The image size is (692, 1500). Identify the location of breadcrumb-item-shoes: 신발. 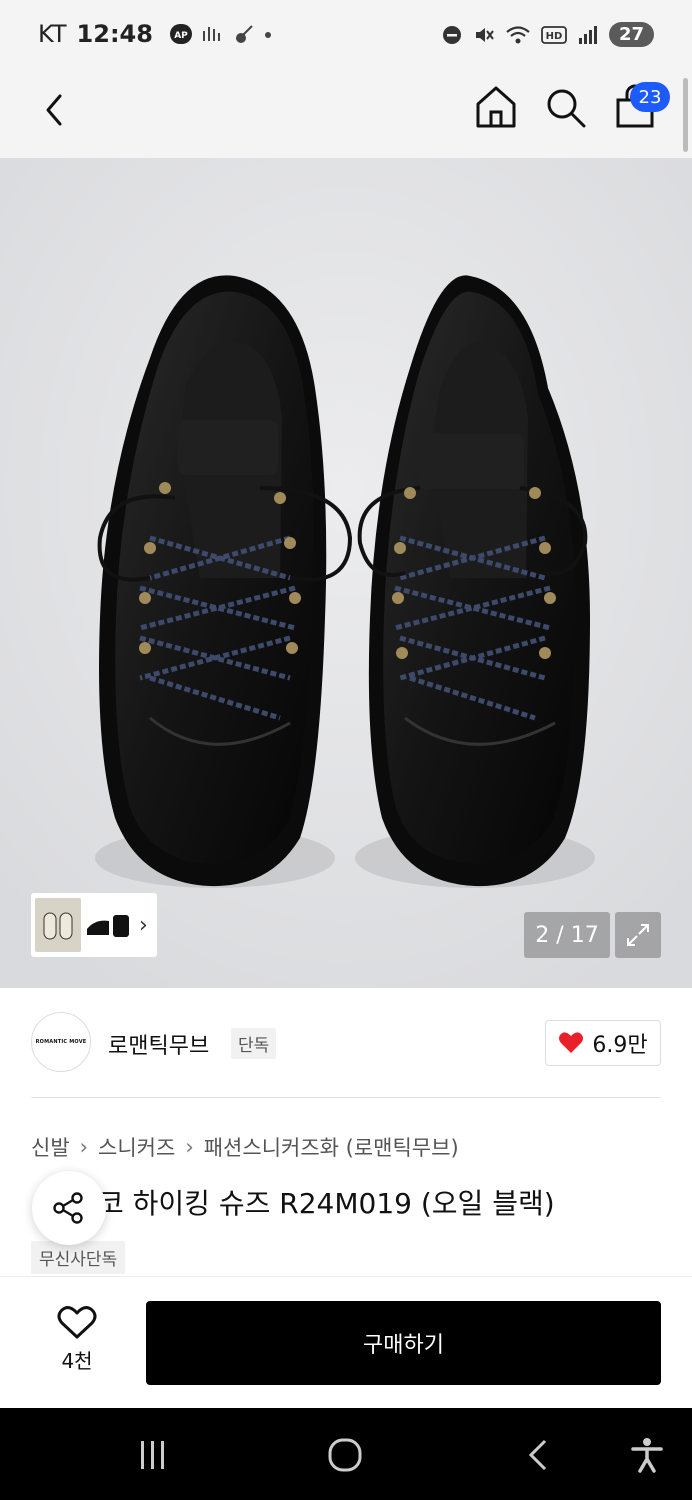
(50, 1147).